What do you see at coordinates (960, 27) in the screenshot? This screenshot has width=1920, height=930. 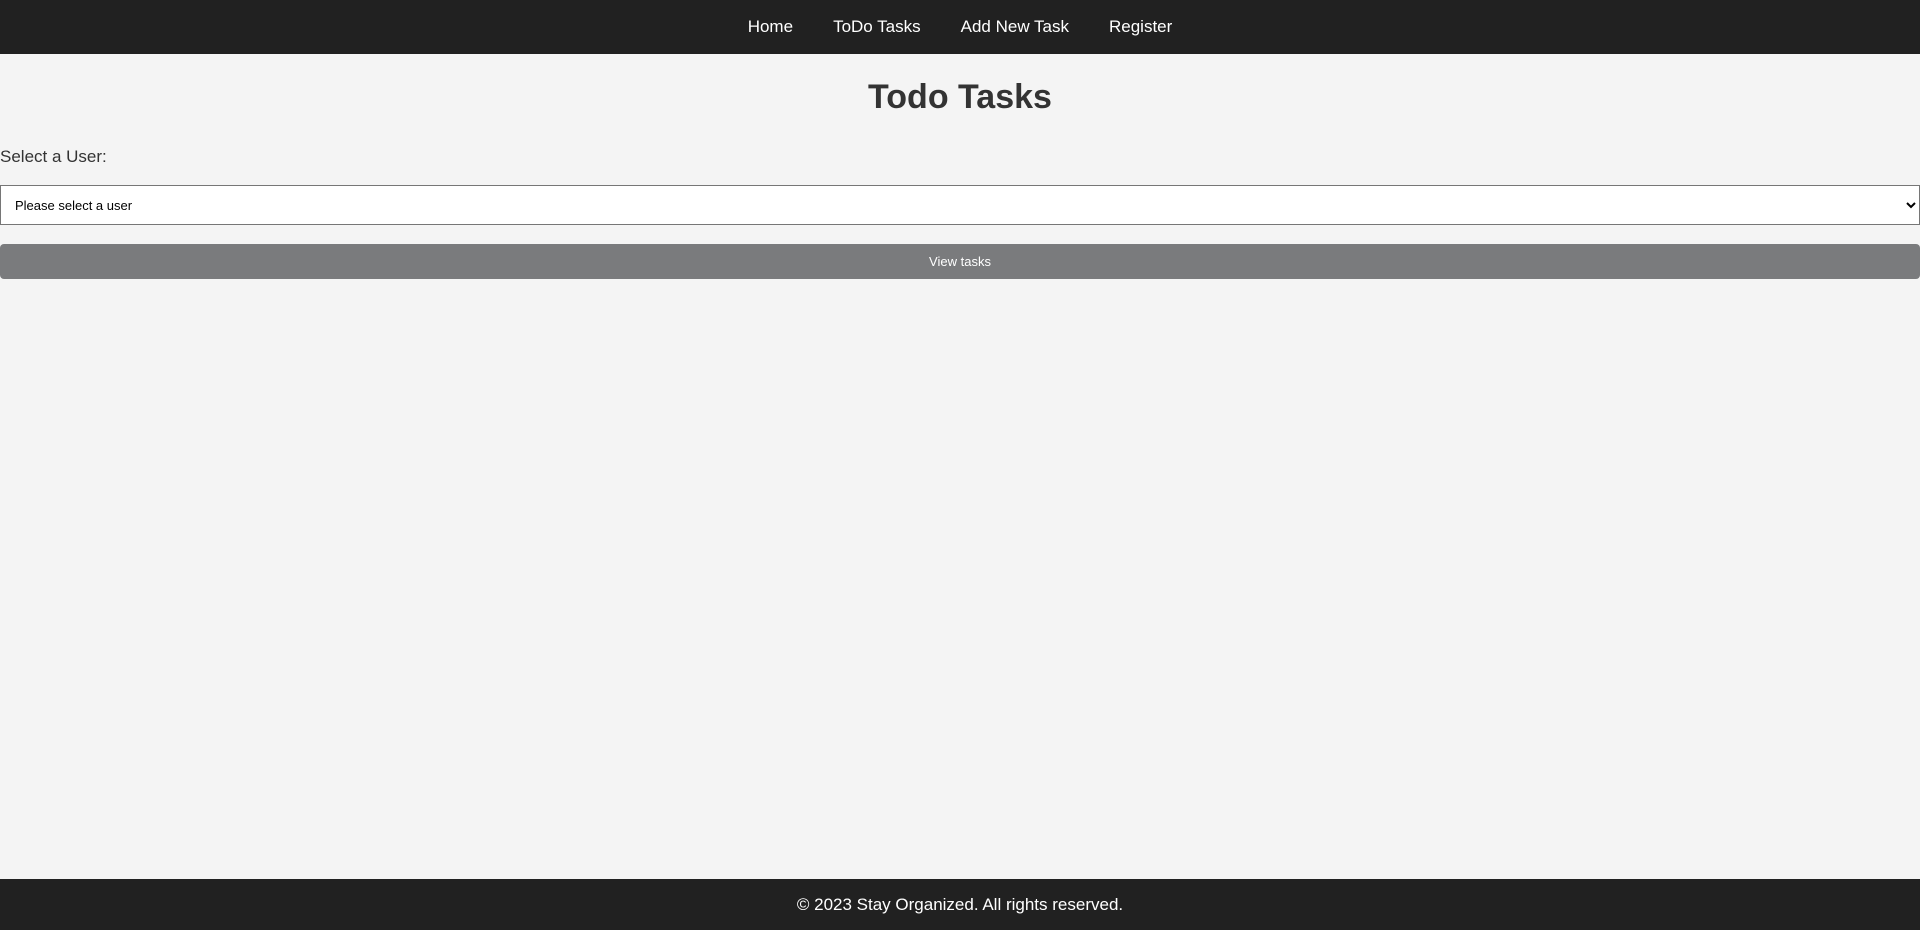 I see `top-navbar: Home ToDo Tasks Add New Task Register` at bounding box center [960, 27].